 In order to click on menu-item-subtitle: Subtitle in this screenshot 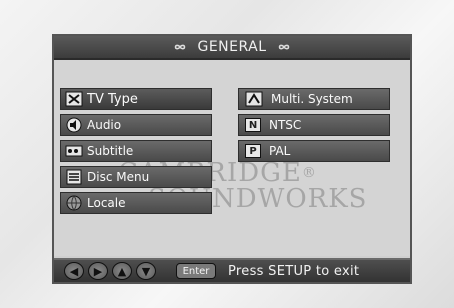, I will do `click(136, 151)`.